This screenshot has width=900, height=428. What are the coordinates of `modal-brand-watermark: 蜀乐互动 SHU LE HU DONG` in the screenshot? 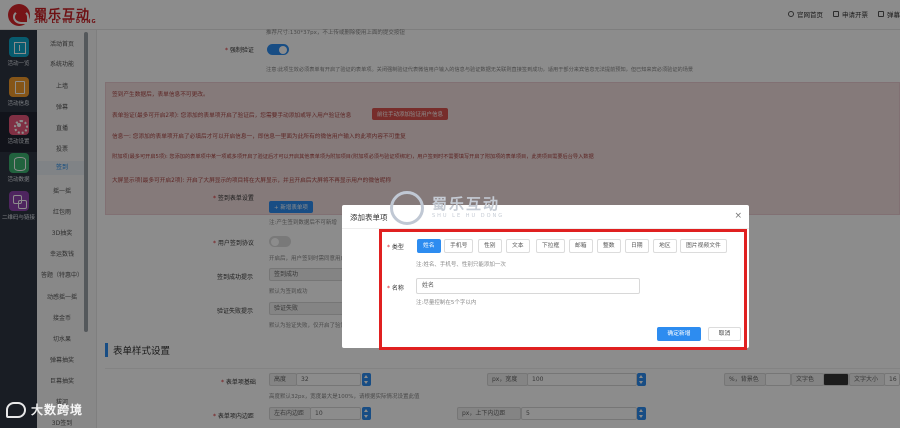 It's located at (465, 210).